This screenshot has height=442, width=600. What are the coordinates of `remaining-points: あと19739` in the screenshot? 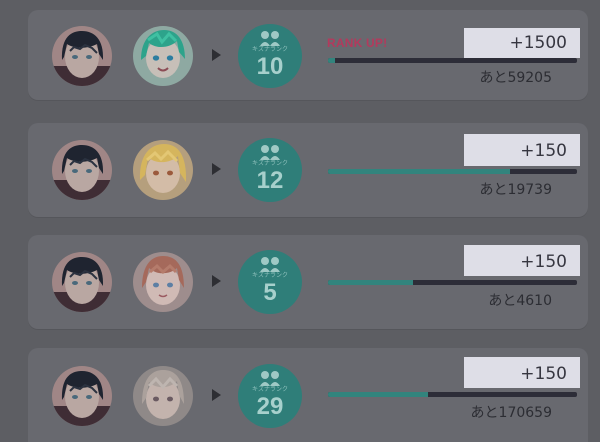 It's located at (515, 190).